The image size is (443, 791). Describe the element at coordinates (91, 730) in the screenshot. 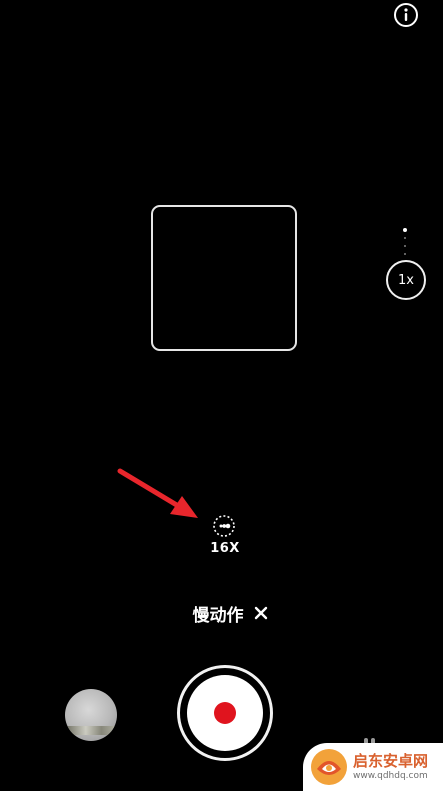

I see `thumbnail-image` at that location.